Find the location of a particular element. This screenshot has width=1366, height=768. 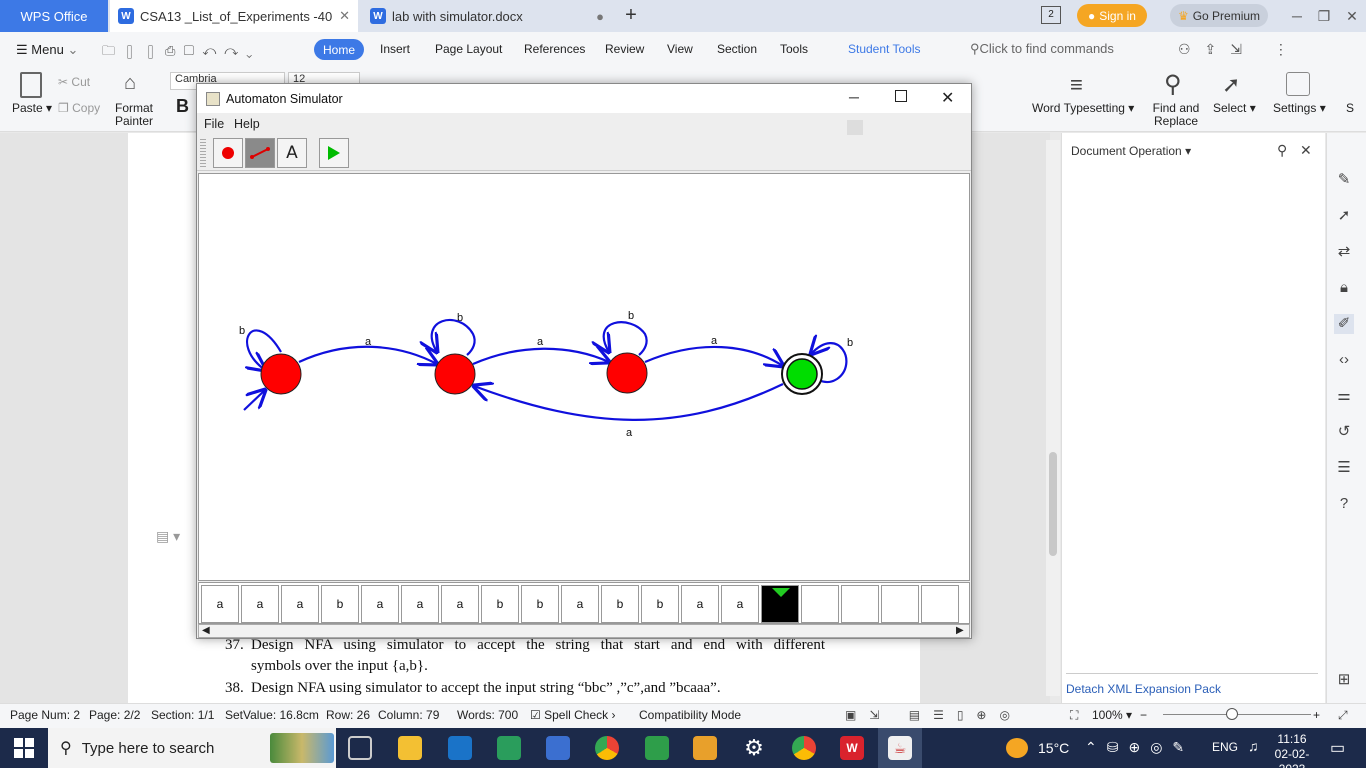

document-tab-active: W CSA13 _List_of_Experiments -40 ✕ is located at coordinates (234, 16).